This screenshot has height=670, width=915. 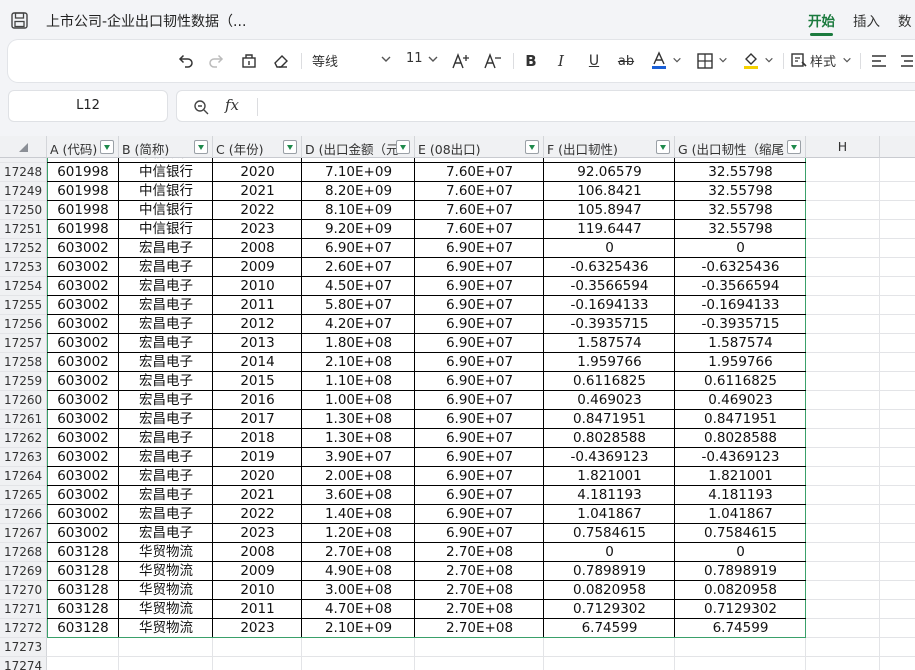 I want to click on cell: 105.8947, so click(x=609, y=210).